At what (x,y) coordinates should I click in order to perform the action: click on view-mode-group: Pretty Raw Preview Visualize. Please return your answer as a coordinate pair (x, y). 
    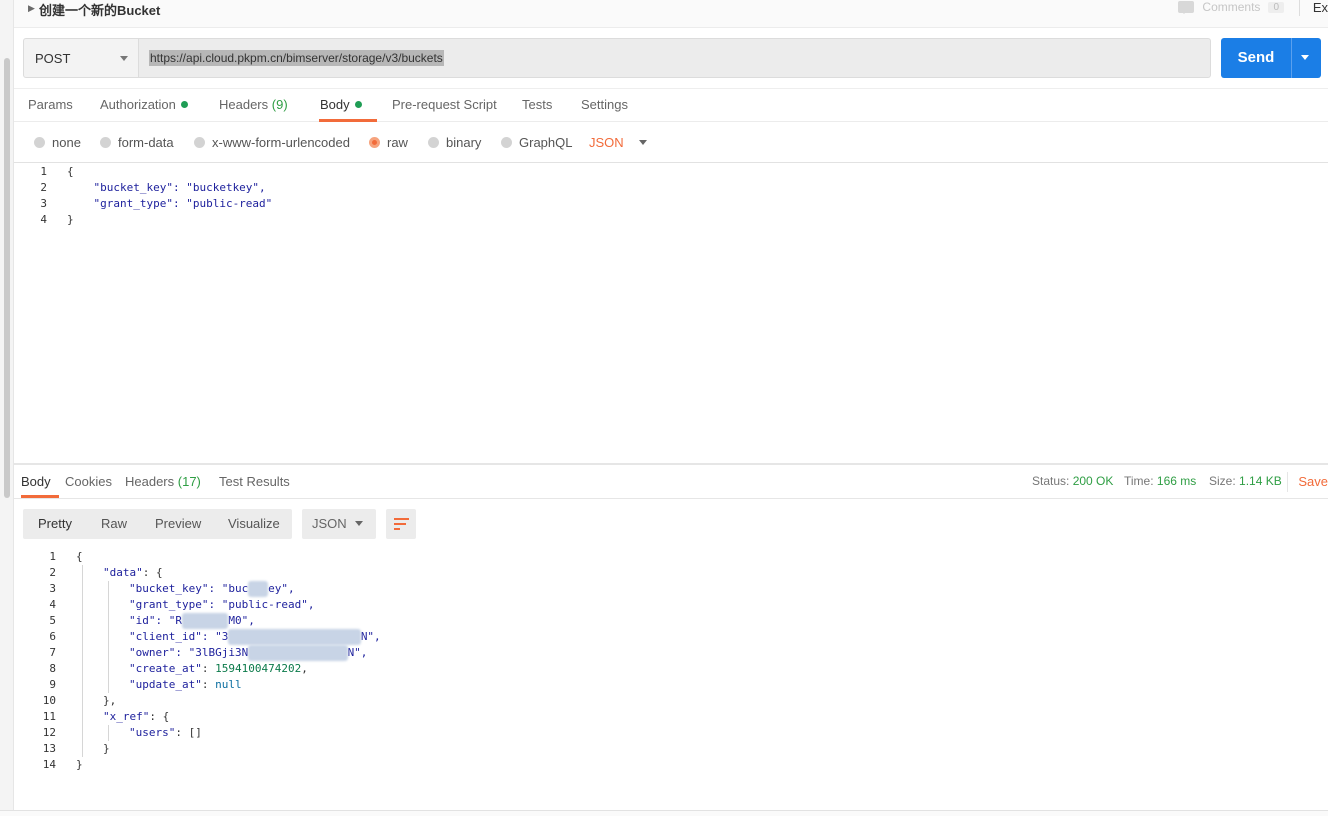
    Looking at the image, I should click on (157, 524).